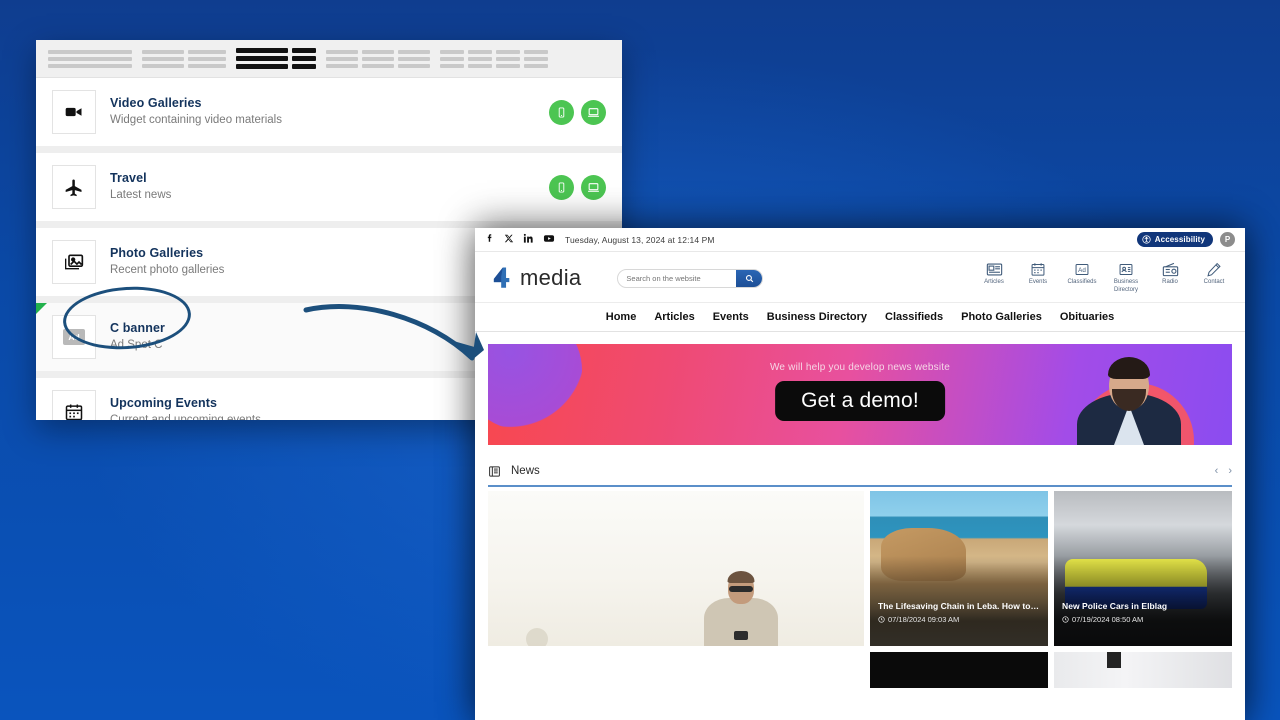 The width and height of the screenshot is (1280, 720). I want to click on search-input, so click(677, 278).